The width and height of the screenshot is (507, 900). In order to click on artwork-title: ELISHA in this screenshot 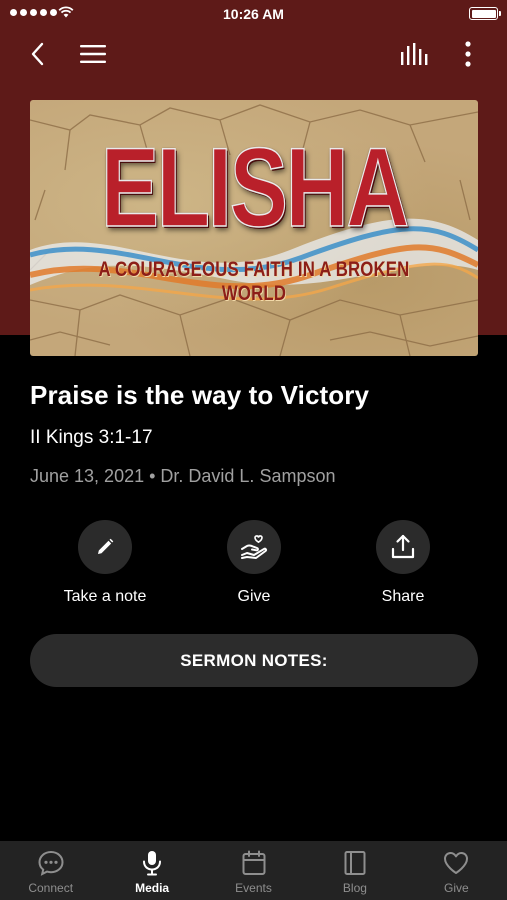, I will do `click(255, 187)`.